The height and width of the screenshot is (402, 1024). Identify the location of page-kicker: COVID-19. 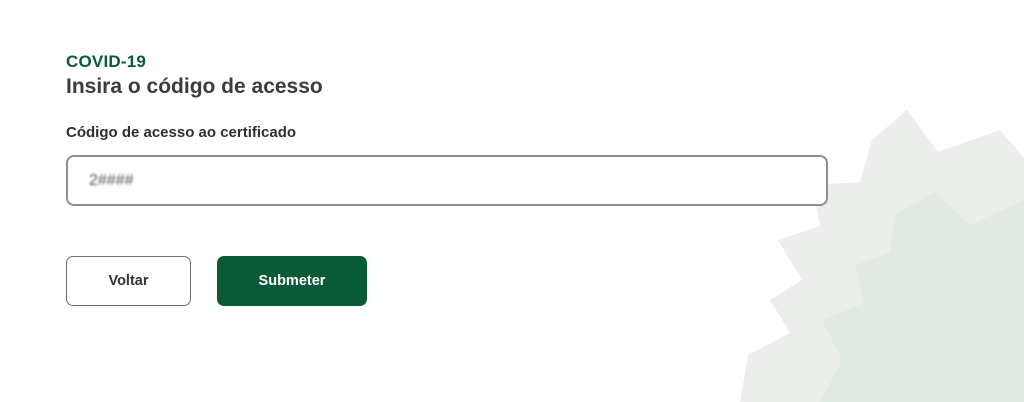
(106, 61).